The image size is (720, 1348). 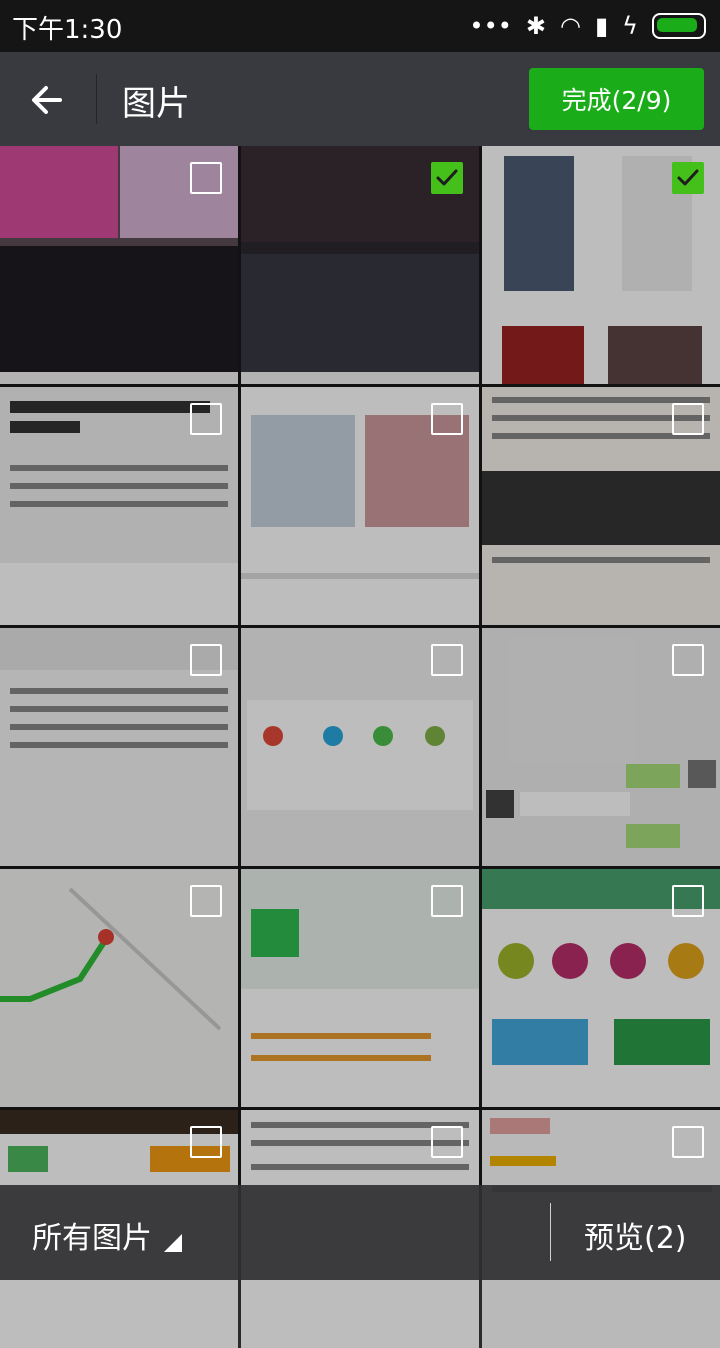 What do you see at coordinates (490, 26) in the screenshot?
I see `more-icon: •••` at bounding box center [490, 26].